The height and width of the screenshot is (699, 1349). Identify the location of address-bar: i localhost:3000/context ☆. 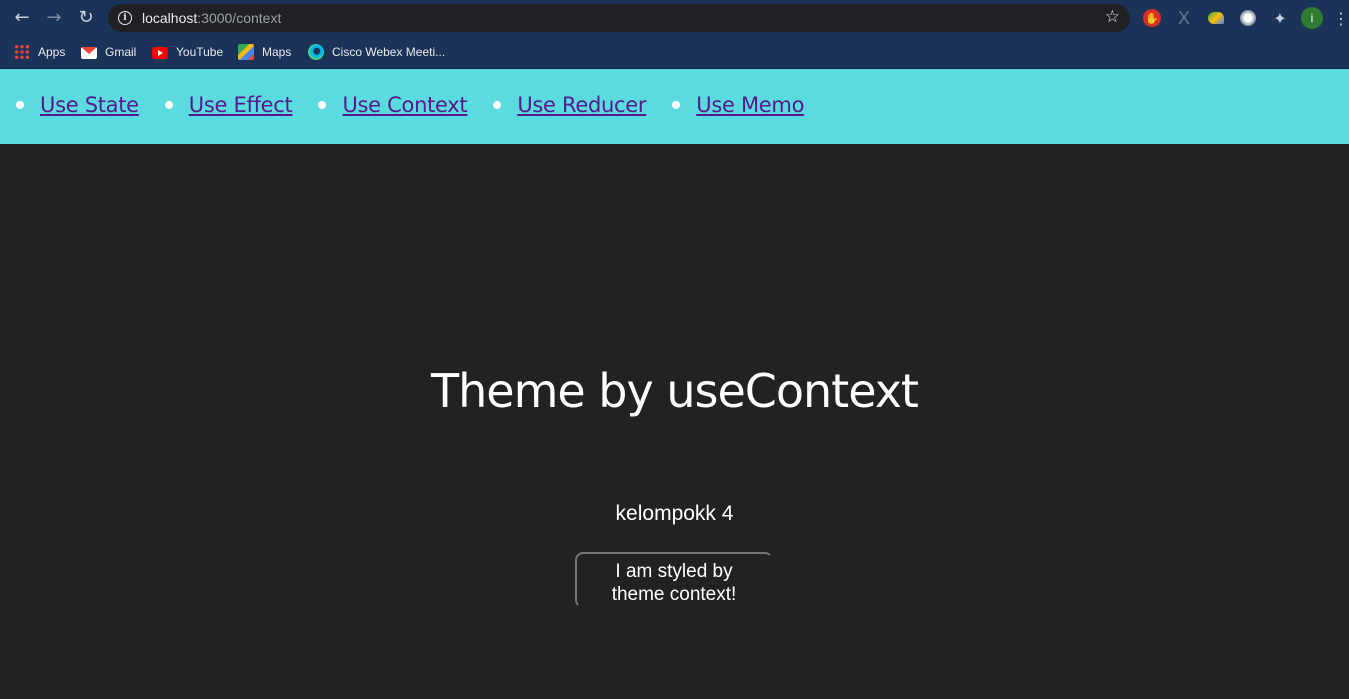
(619, 18).